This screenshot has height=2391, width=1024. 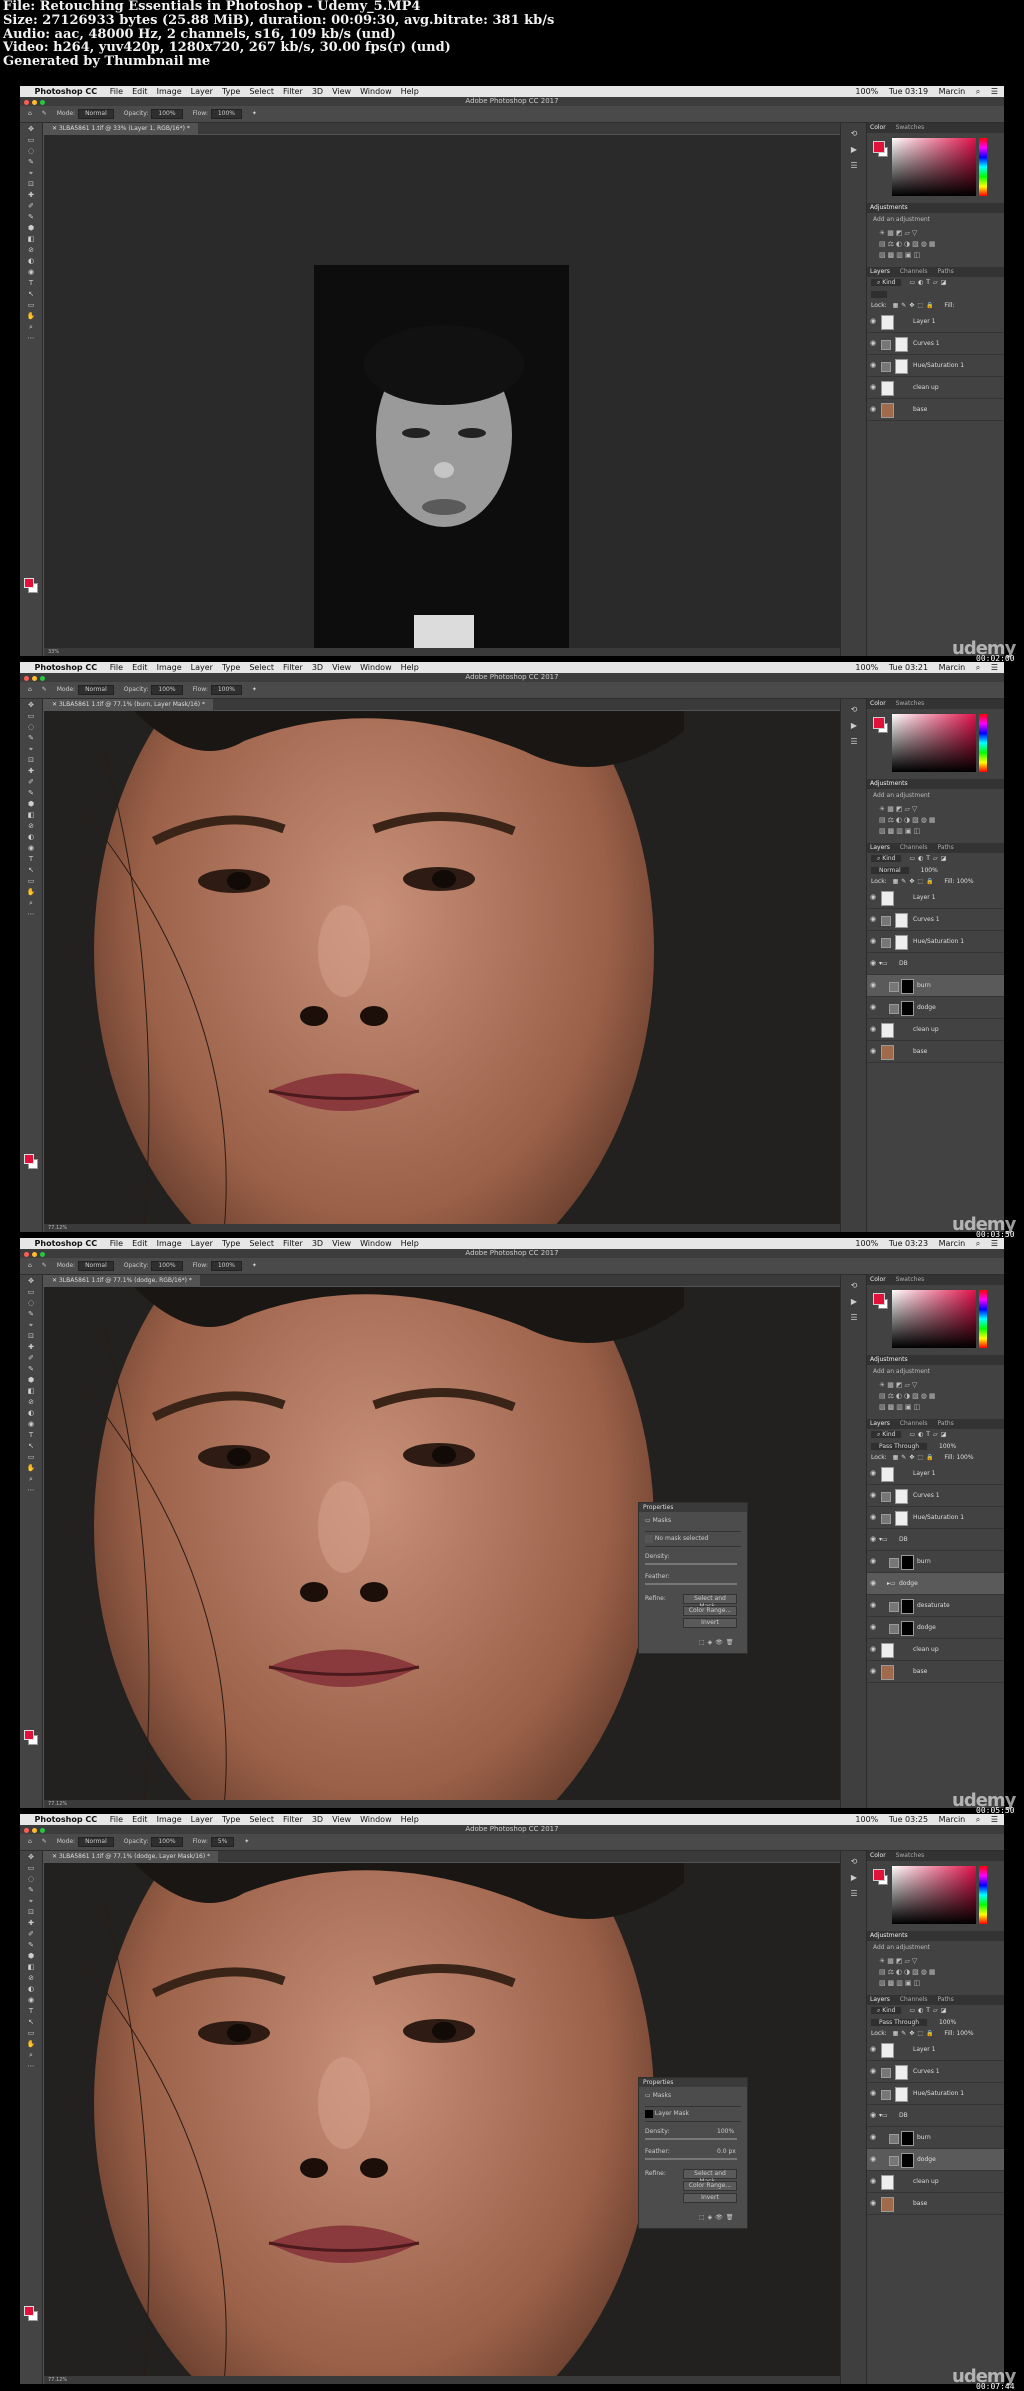 I want to click on layer-row: ◉ burn, so click(x=935, y=986).